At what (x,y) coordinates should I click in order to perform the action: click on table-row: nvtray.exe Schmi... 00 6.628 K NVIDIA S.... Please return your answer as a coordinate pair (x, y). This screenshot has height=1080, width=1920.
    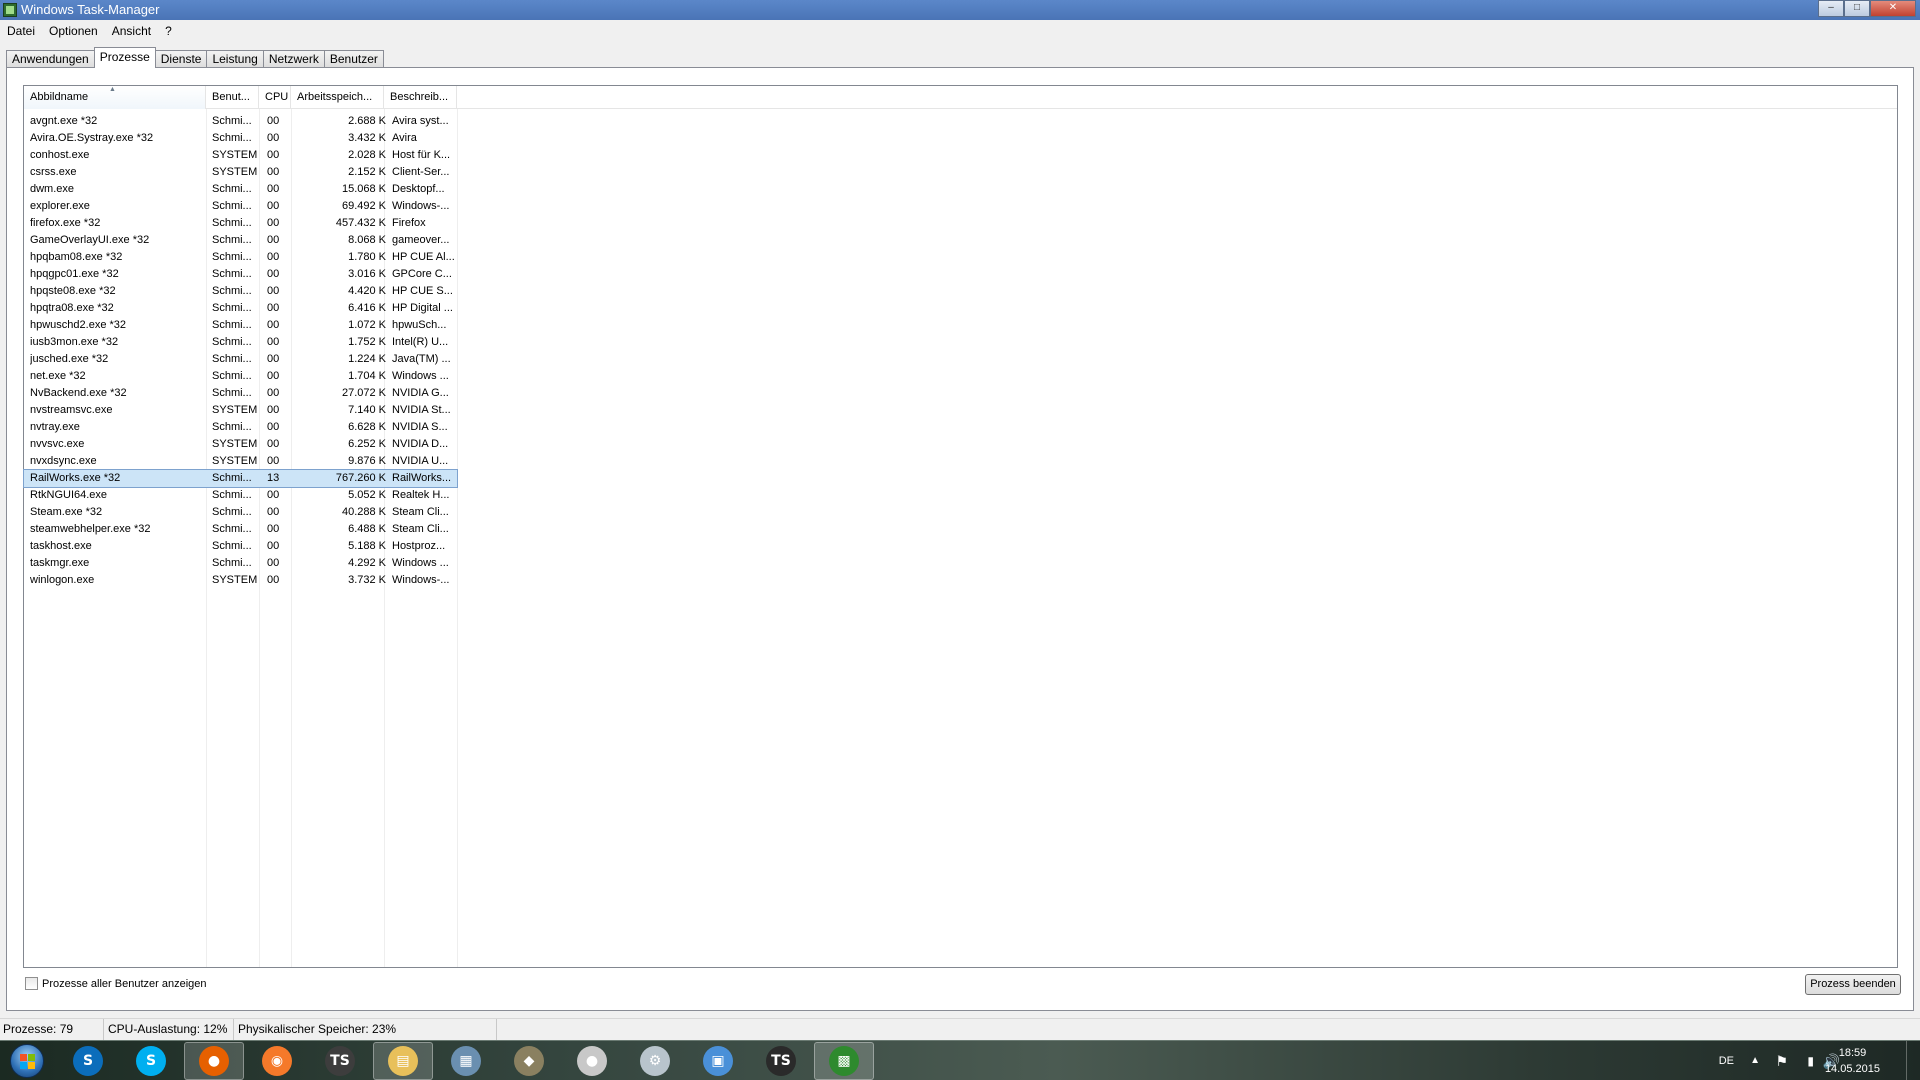
    Looking at the image, I should click on (240, 427).